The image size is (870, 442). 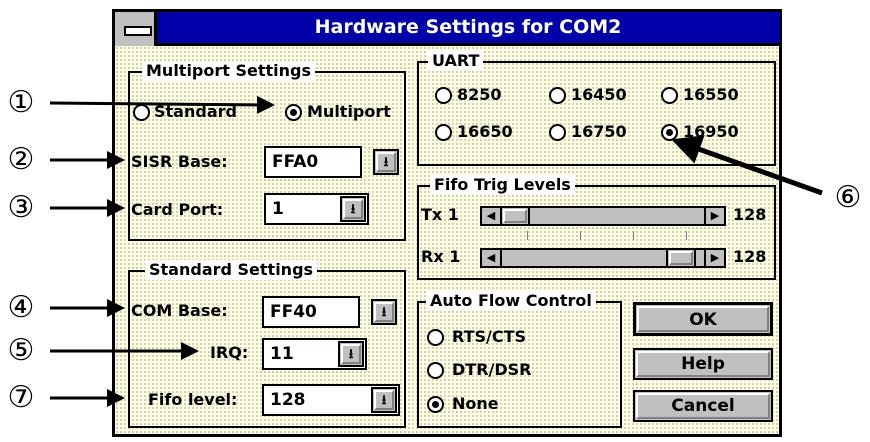 What do you see at coordinates (21, 102) in the screenshot?
I see `callout-number-1: ①` at bounding box center [21, 102].